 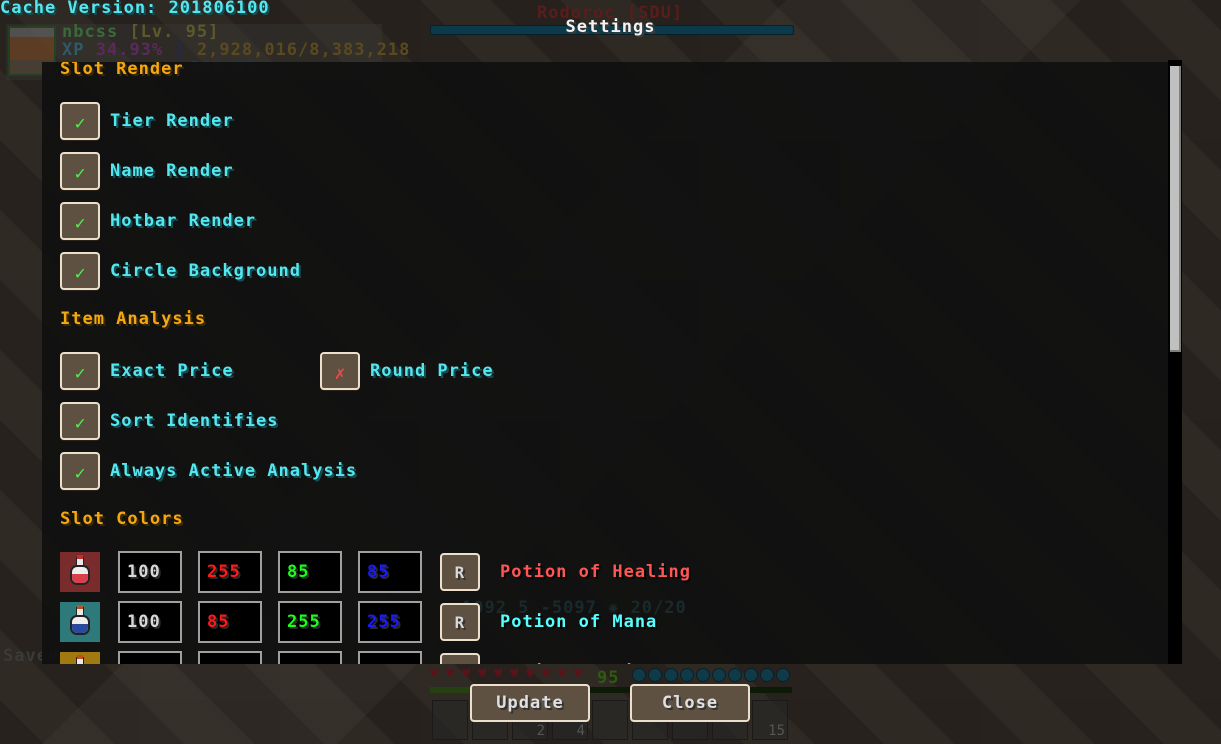 I want to click on hotbar-slot: 15, so click(x=770, y=720).